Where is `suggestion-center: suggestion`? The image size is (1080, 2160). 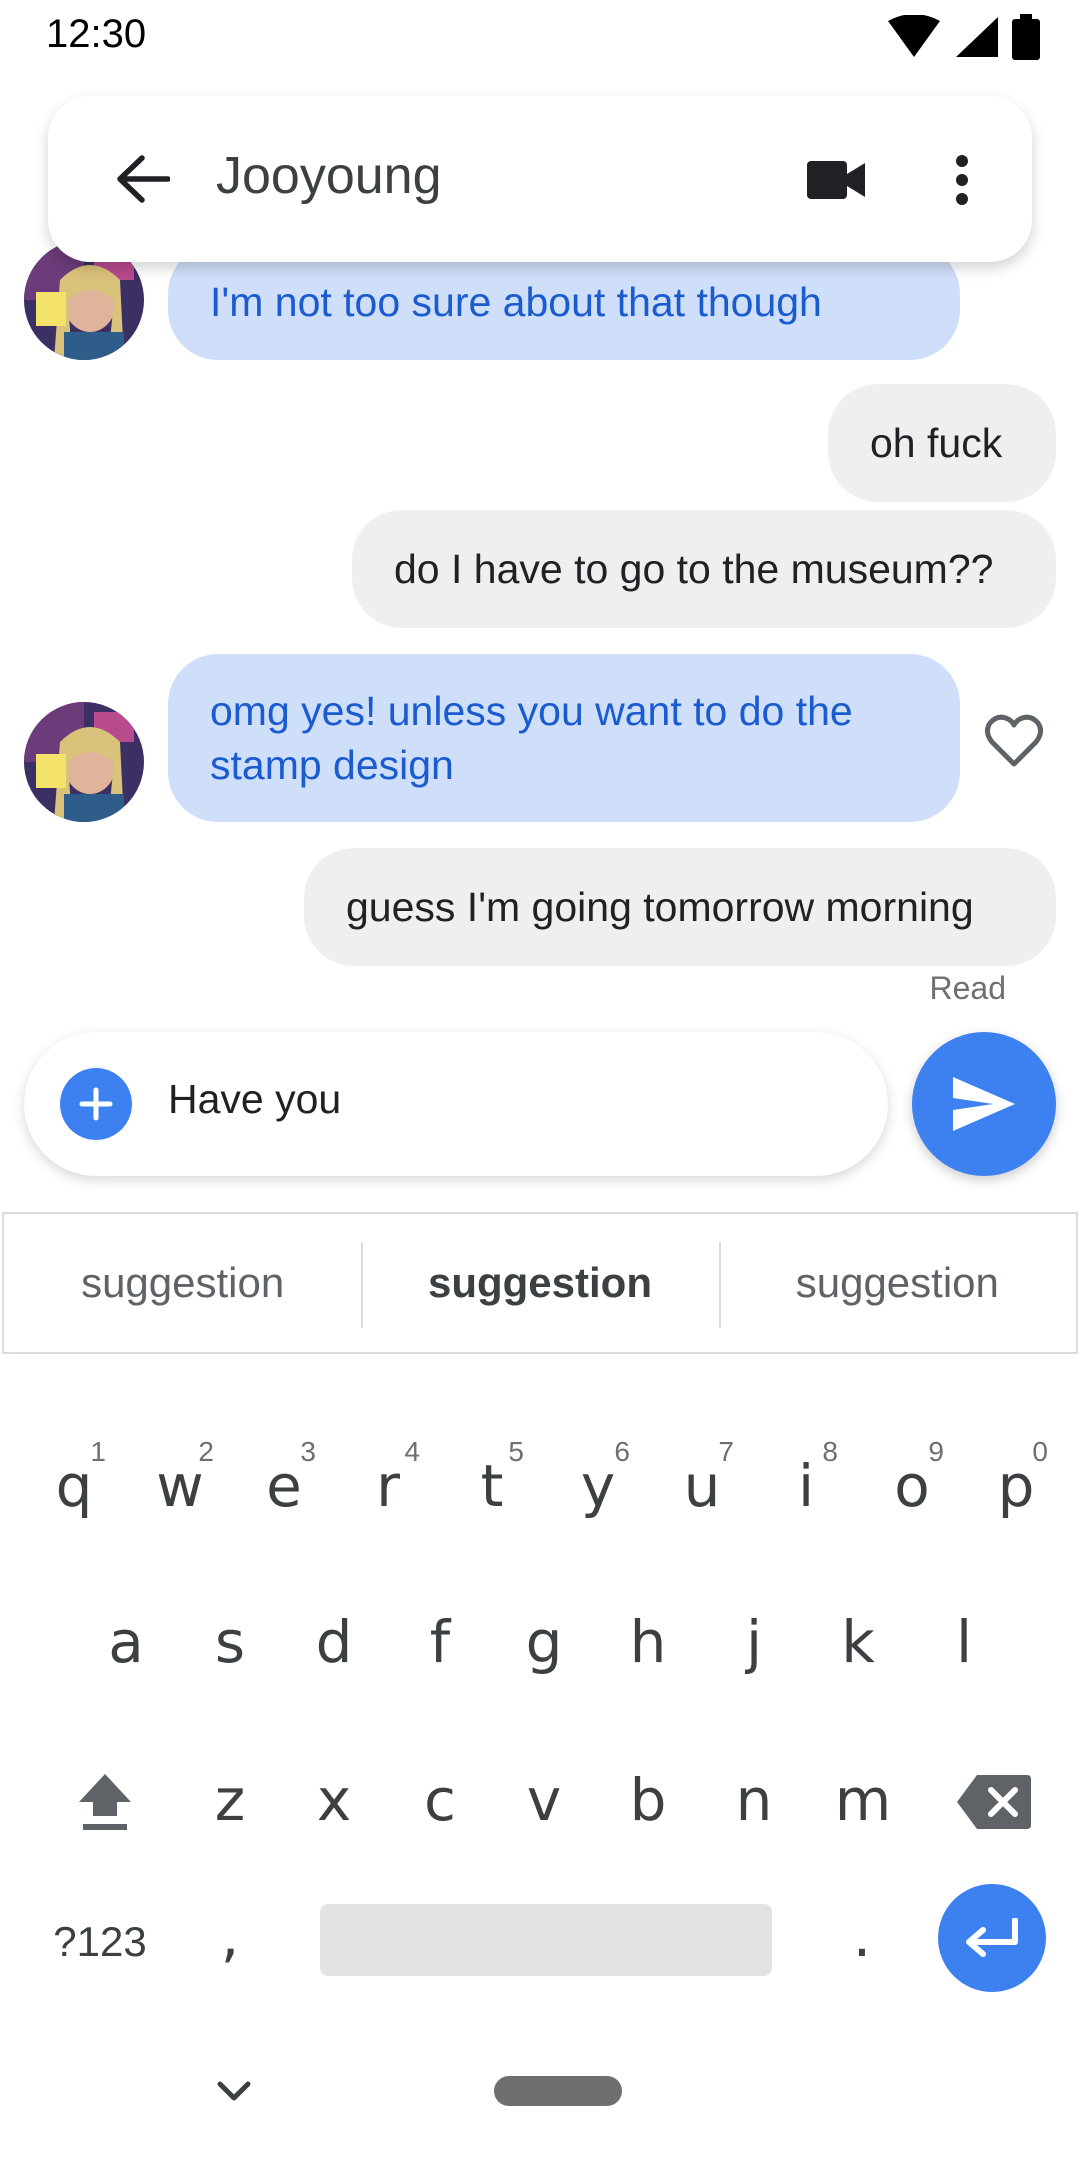
suggestion-center: suggestion is located at coordinates (539, 1283).